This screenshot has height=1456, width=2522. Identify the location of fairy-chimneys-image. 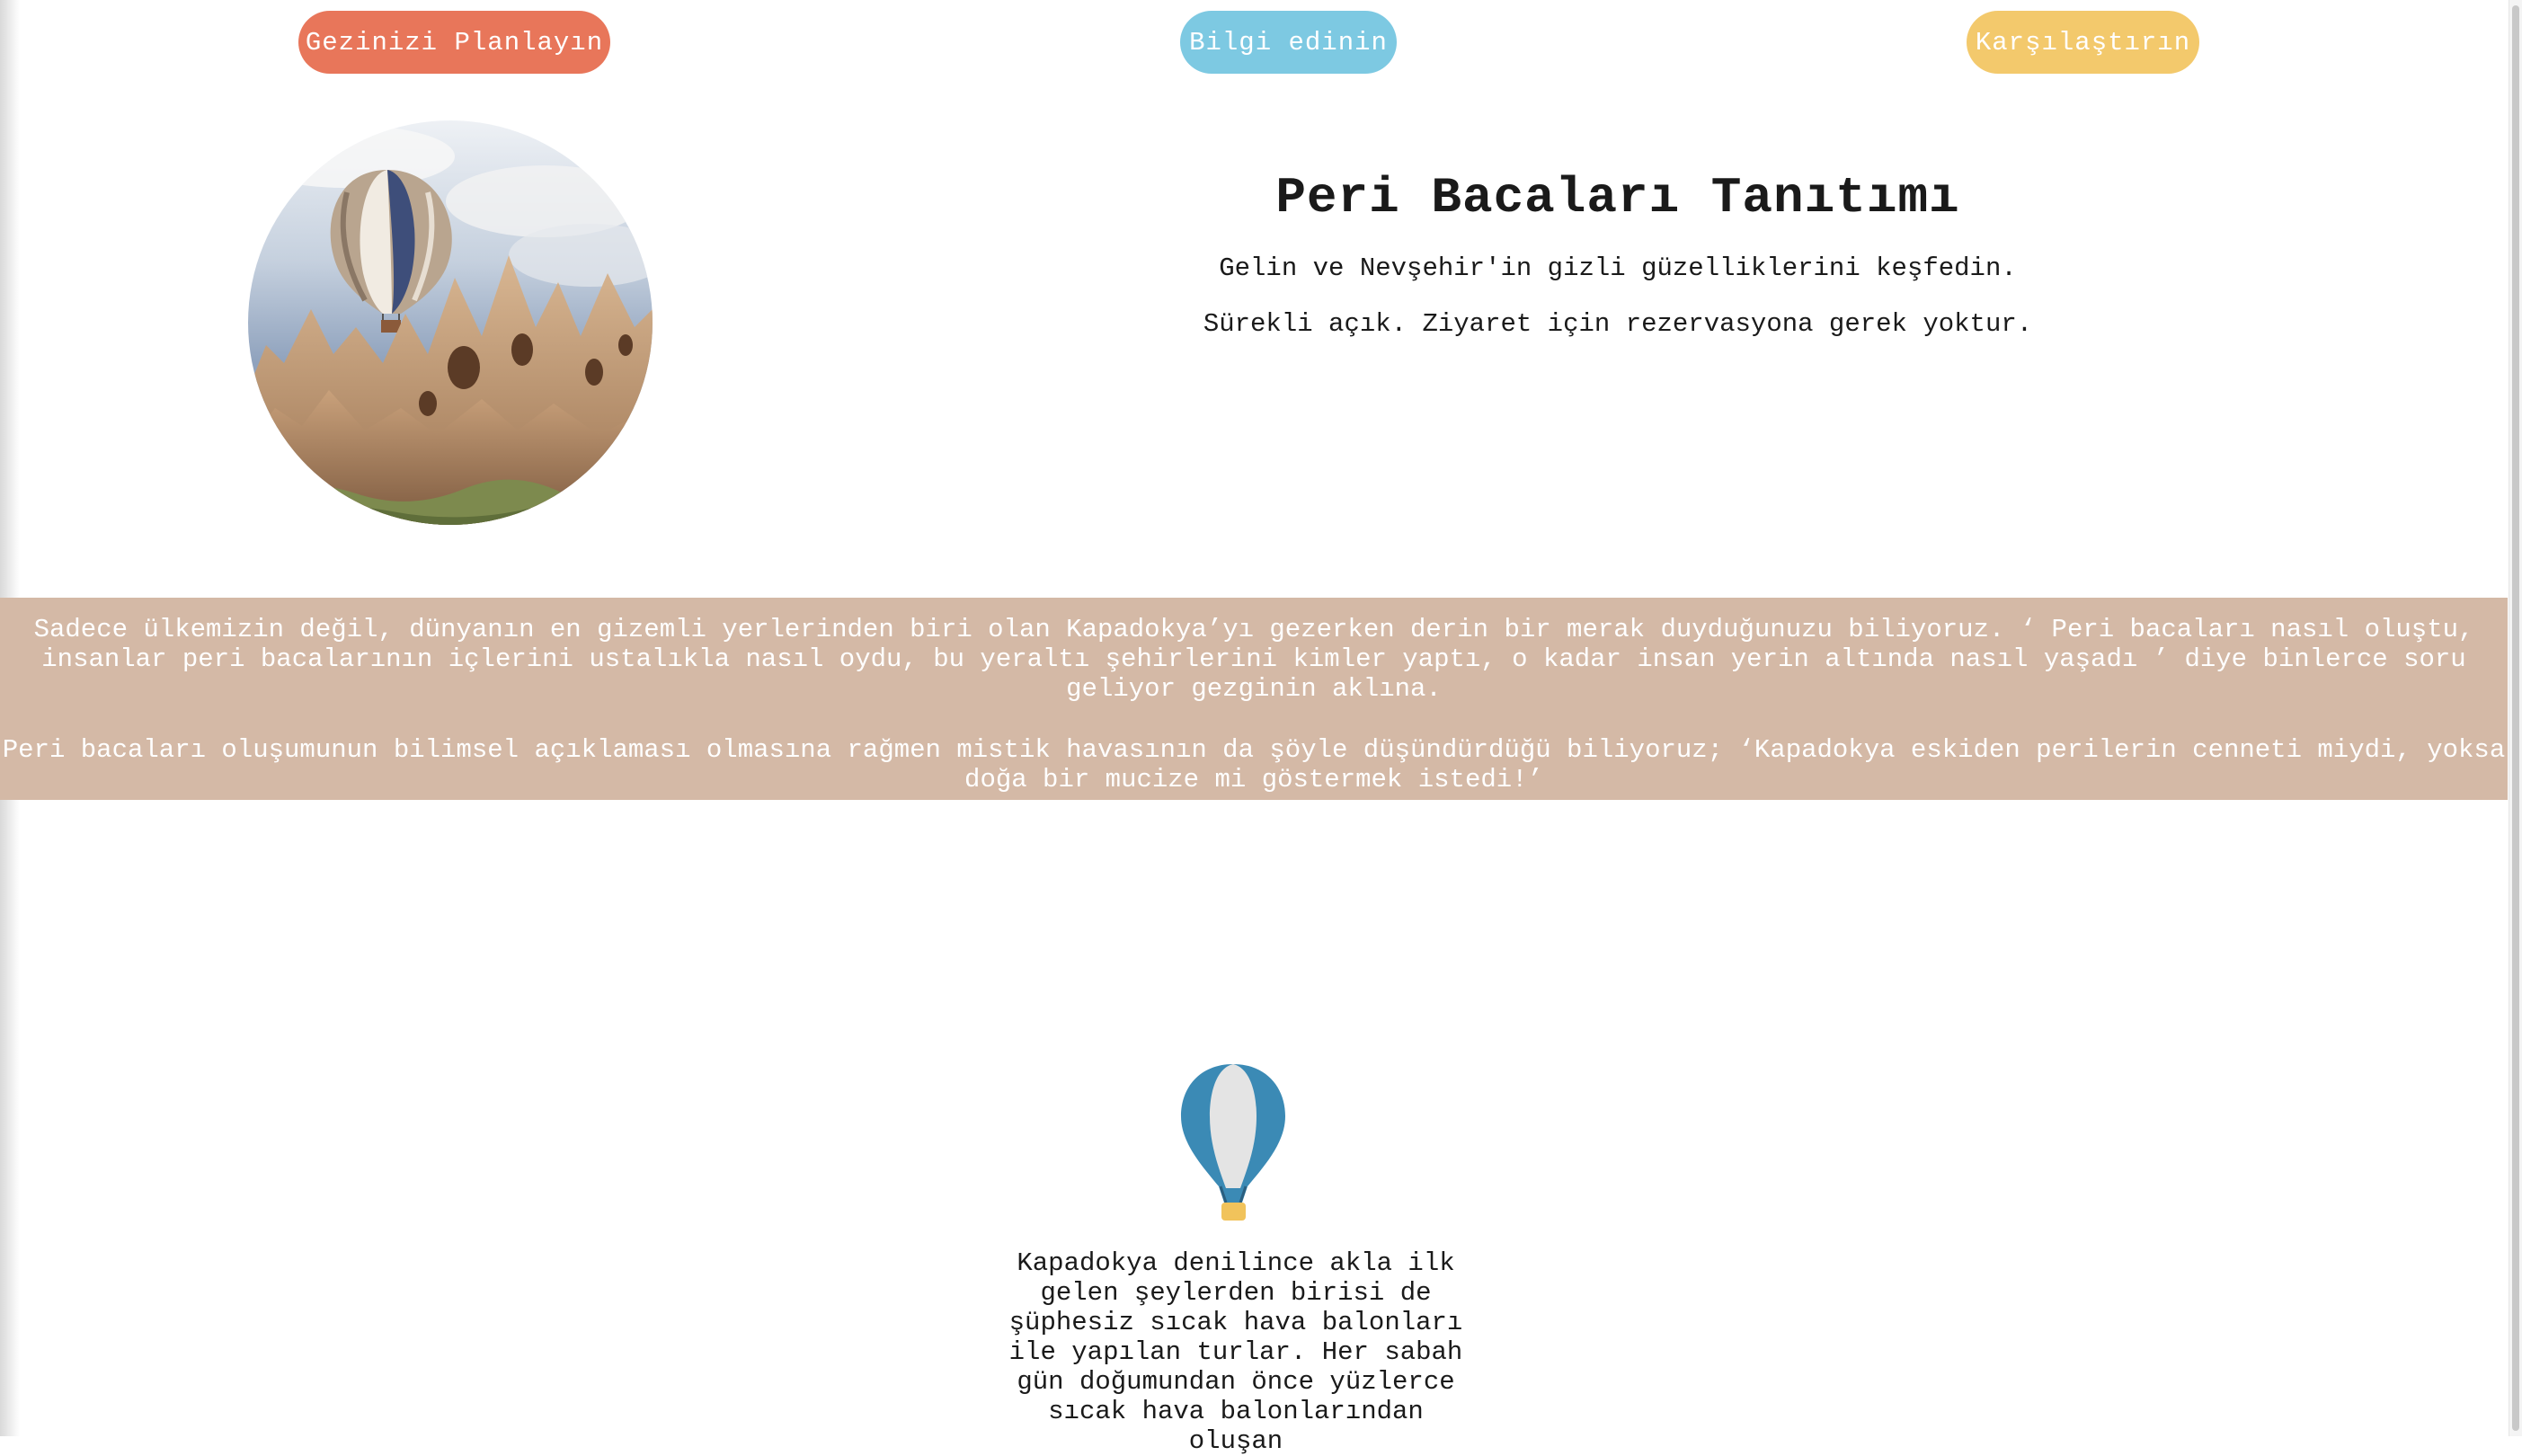
(450, 323).